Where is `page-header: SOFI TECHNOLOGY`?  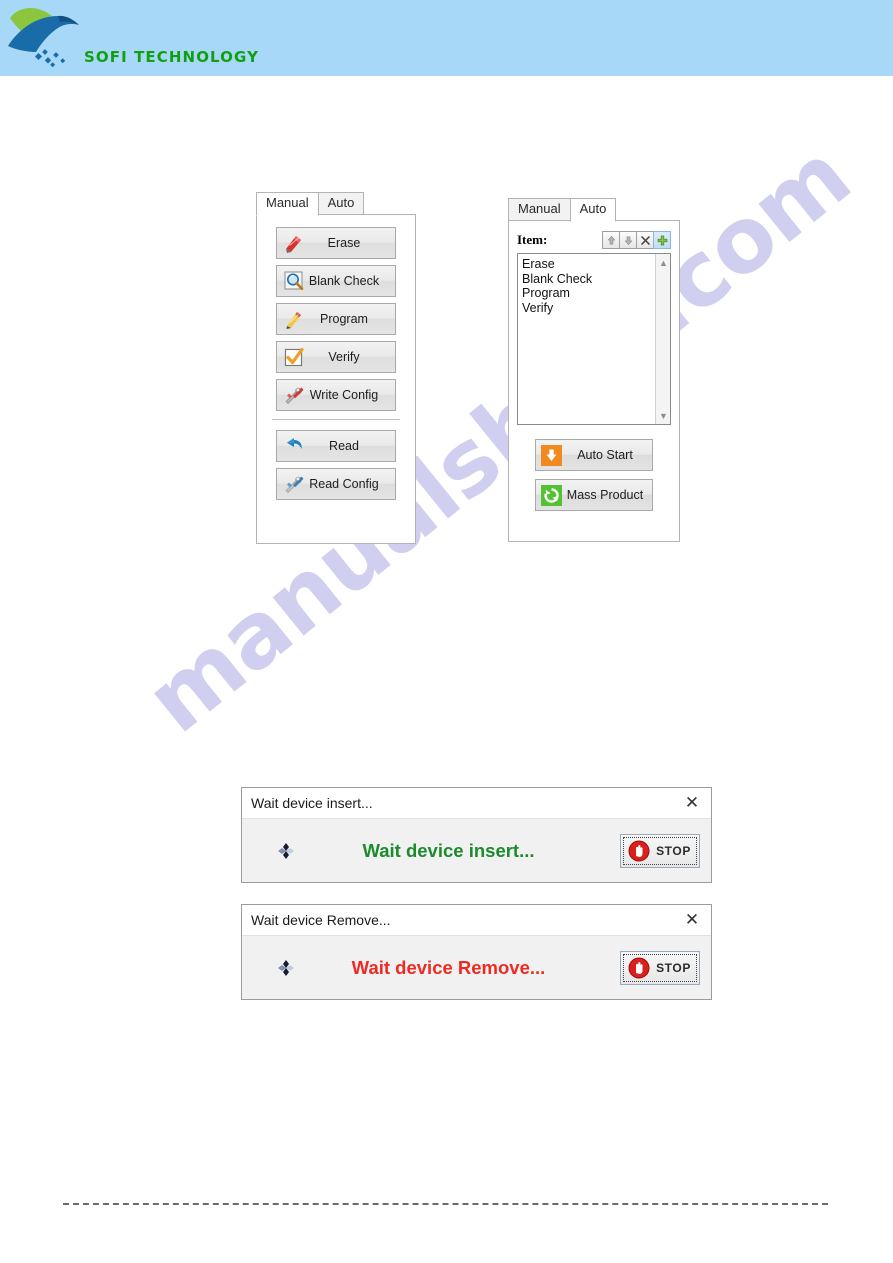
page-header: SOFI TECHNOLOGY is located at coordinates (446, 38).